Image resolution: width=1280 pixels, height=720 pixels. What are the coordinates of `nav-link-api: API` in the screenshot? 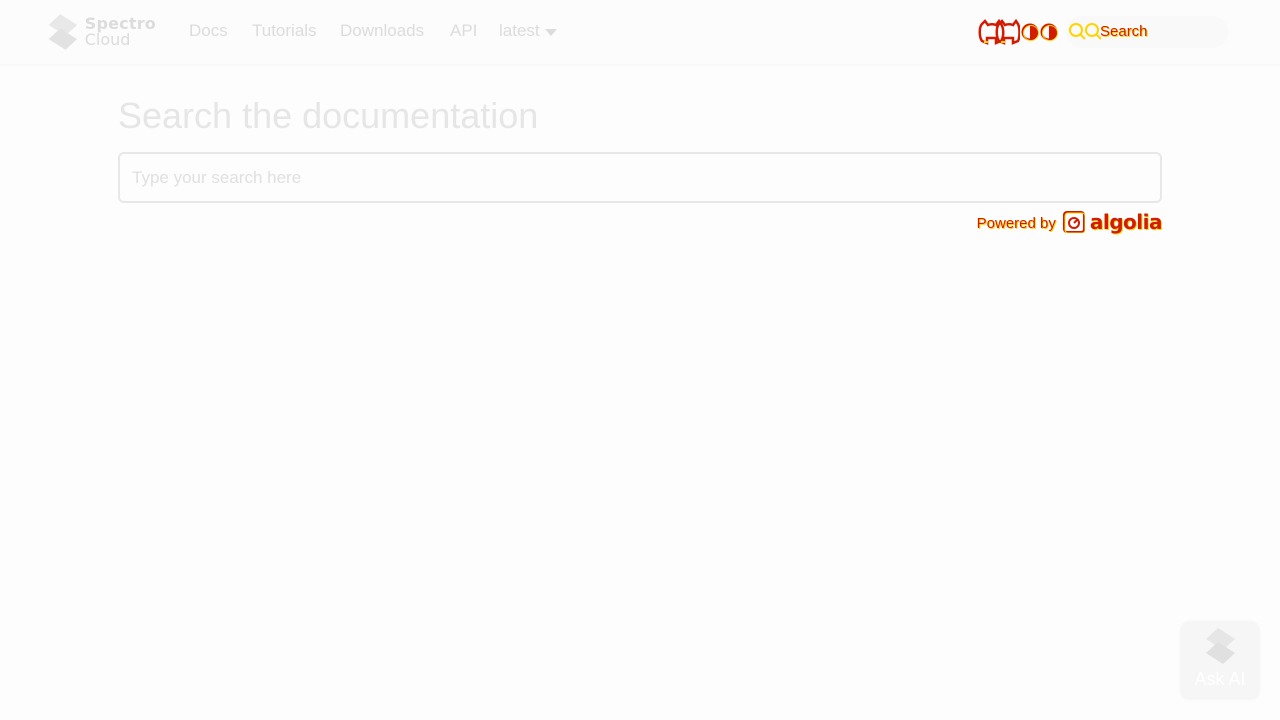 It's located at (463, 31).